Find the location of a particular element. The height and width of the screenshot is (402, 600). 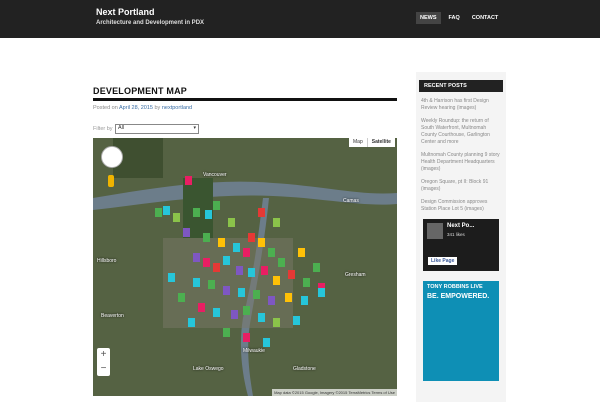

filter-select: All ▾ is located at coordinates (157, 129).